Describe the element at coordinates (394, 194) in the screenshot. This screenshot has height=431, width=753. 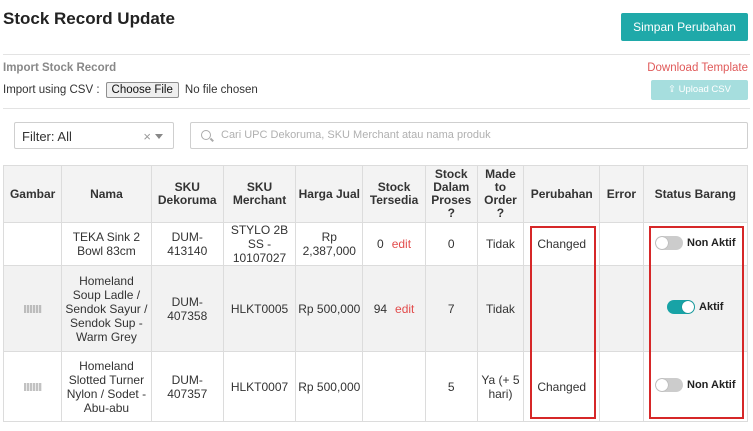
I see `col-stock-tersedia: Stock Tersedia` at that location.